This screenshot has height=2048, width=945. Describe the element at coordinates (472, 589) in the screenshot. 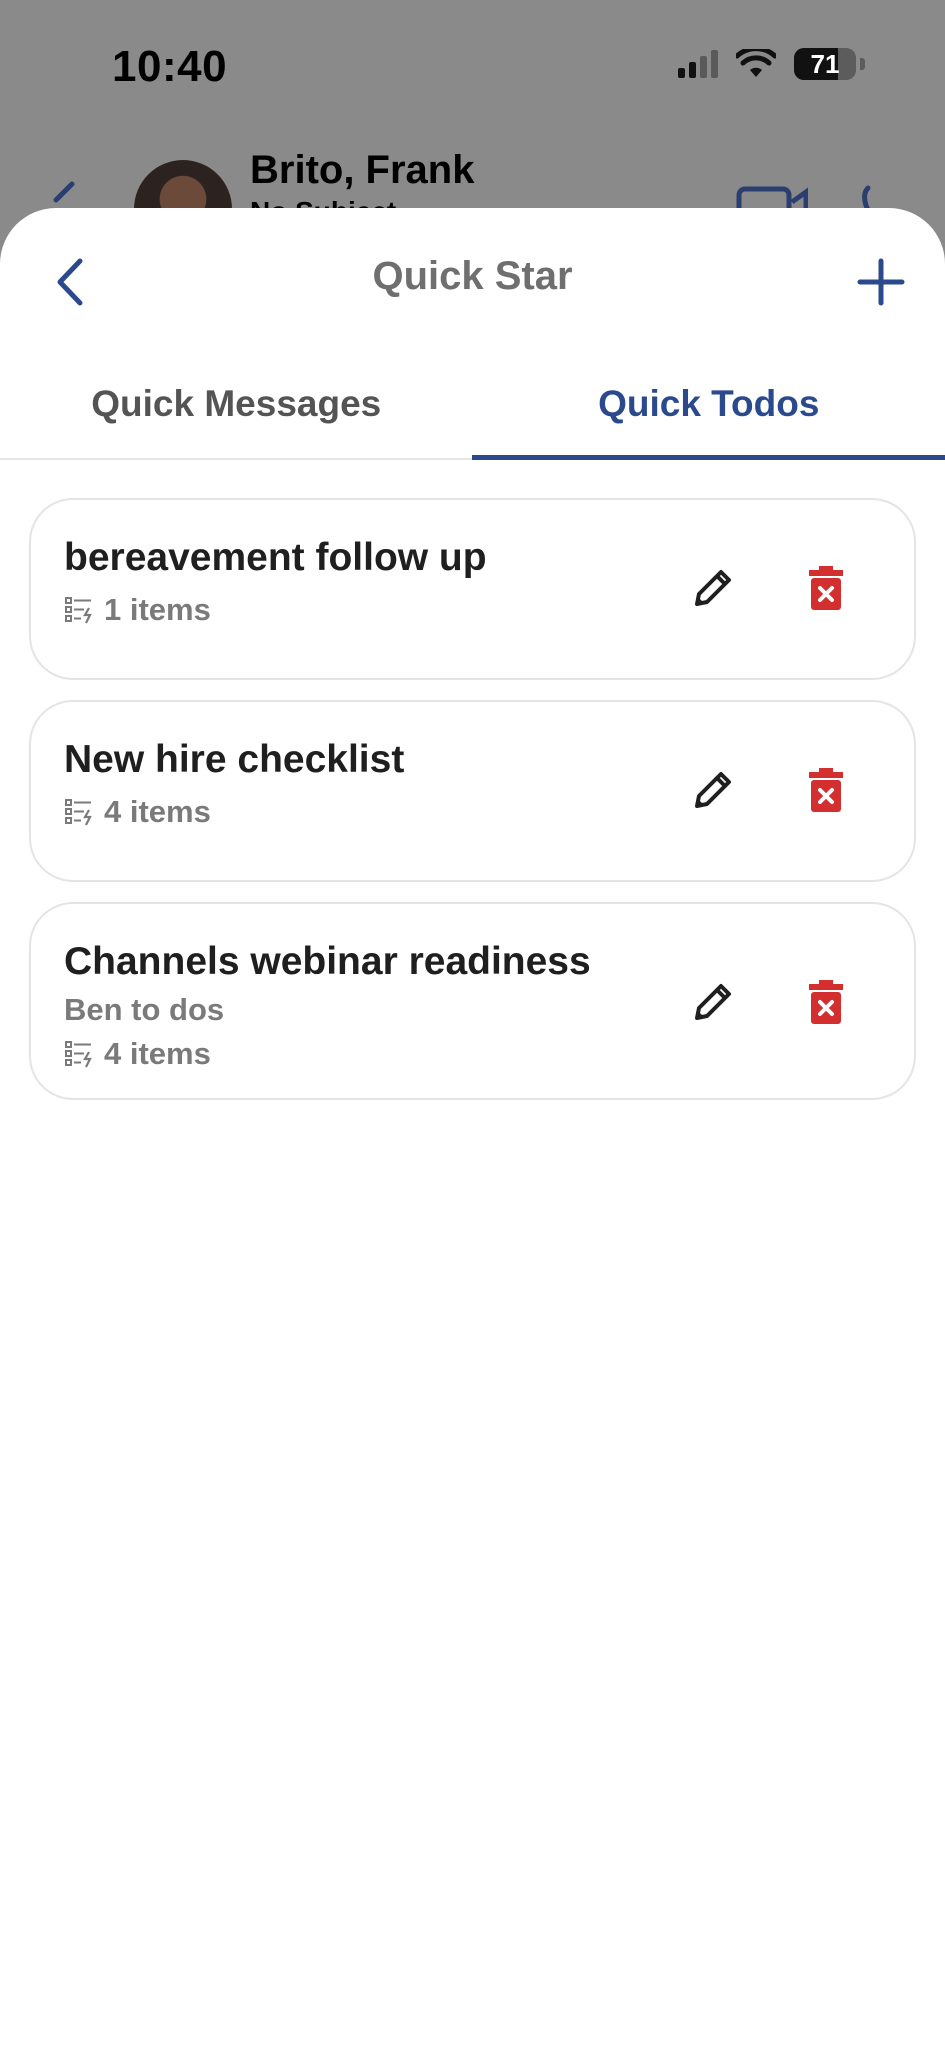

I see `list-item: bereavement follow up 1 items` at that location.